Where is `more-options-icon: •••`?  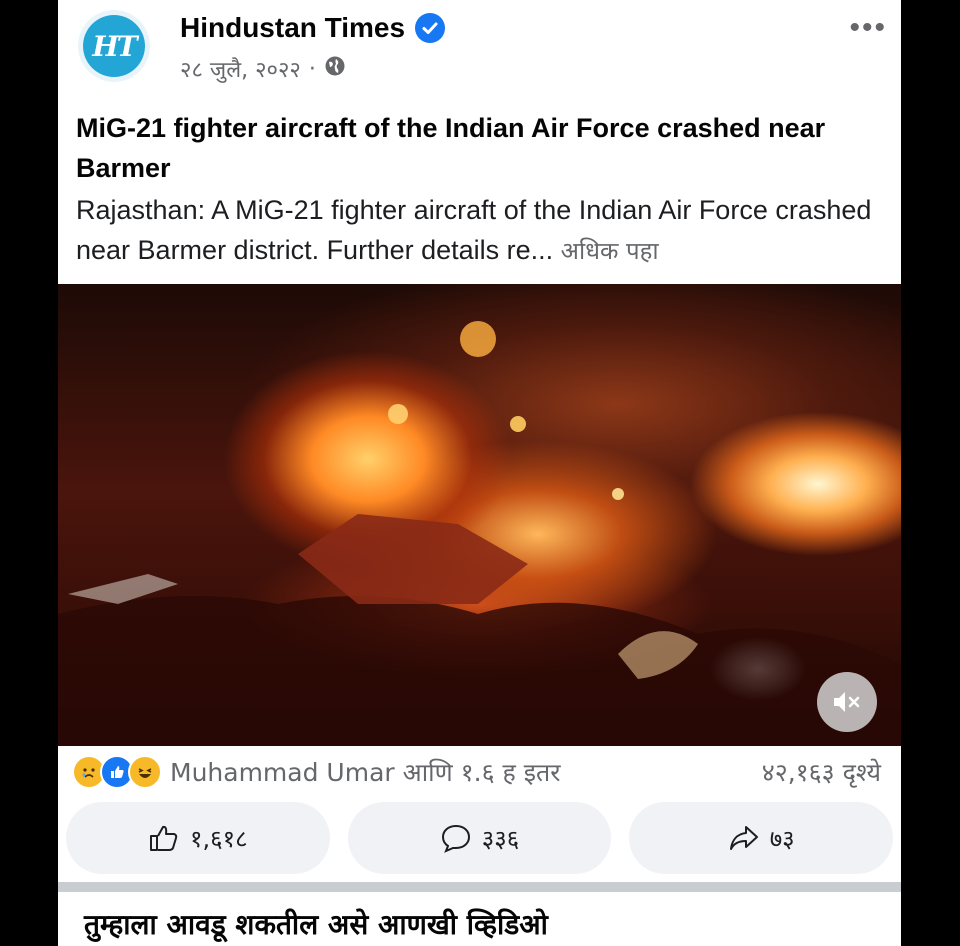 more-options-icon: ••• is located at coordinates (868, 28).